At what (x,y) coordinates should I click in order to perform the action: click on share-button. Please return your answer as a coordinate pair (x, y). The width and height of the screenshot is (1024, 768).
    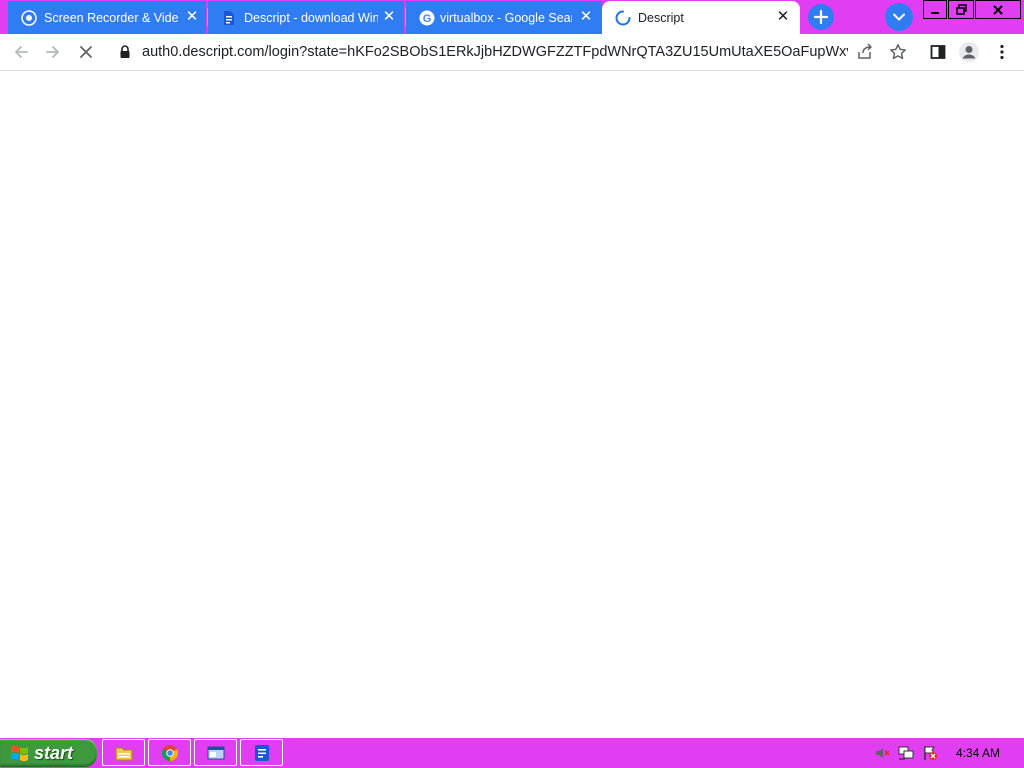
    Looking at the image, I should click on (865, 52).